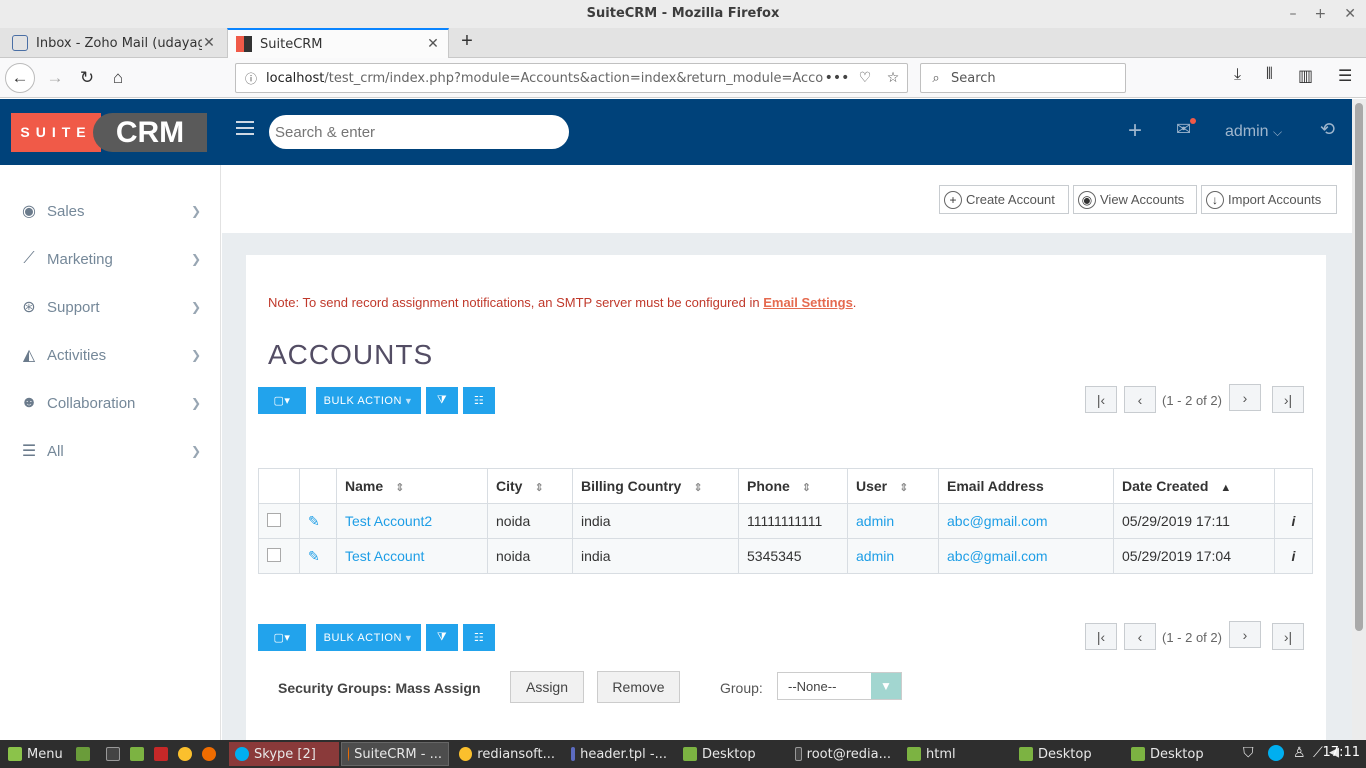 This screenshot has height=768, width=1366. Describe the element at coordinates (110, 259) in the screenshot. I see `sidebar-item-marketing: ⟋ Marketing ❯` at that location.